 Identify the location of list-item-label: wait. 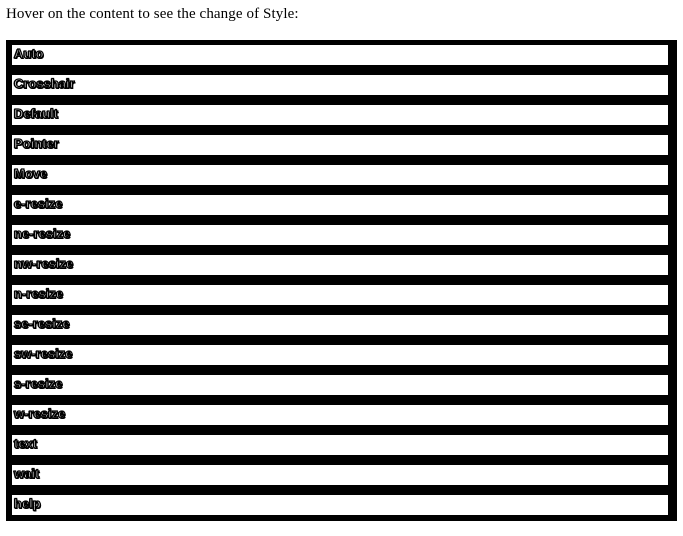
(26, 473).